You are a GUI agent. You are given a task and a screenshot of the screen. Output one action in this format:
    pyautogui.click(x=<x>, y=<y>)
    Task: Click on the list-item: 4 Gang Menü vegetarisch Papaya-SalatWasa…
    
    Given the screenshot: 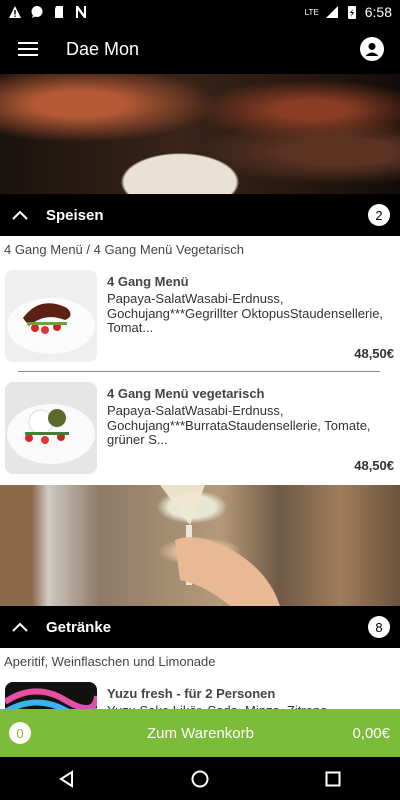 What is the action you would take?
    pyautogui.click(x=200, y=432)
    